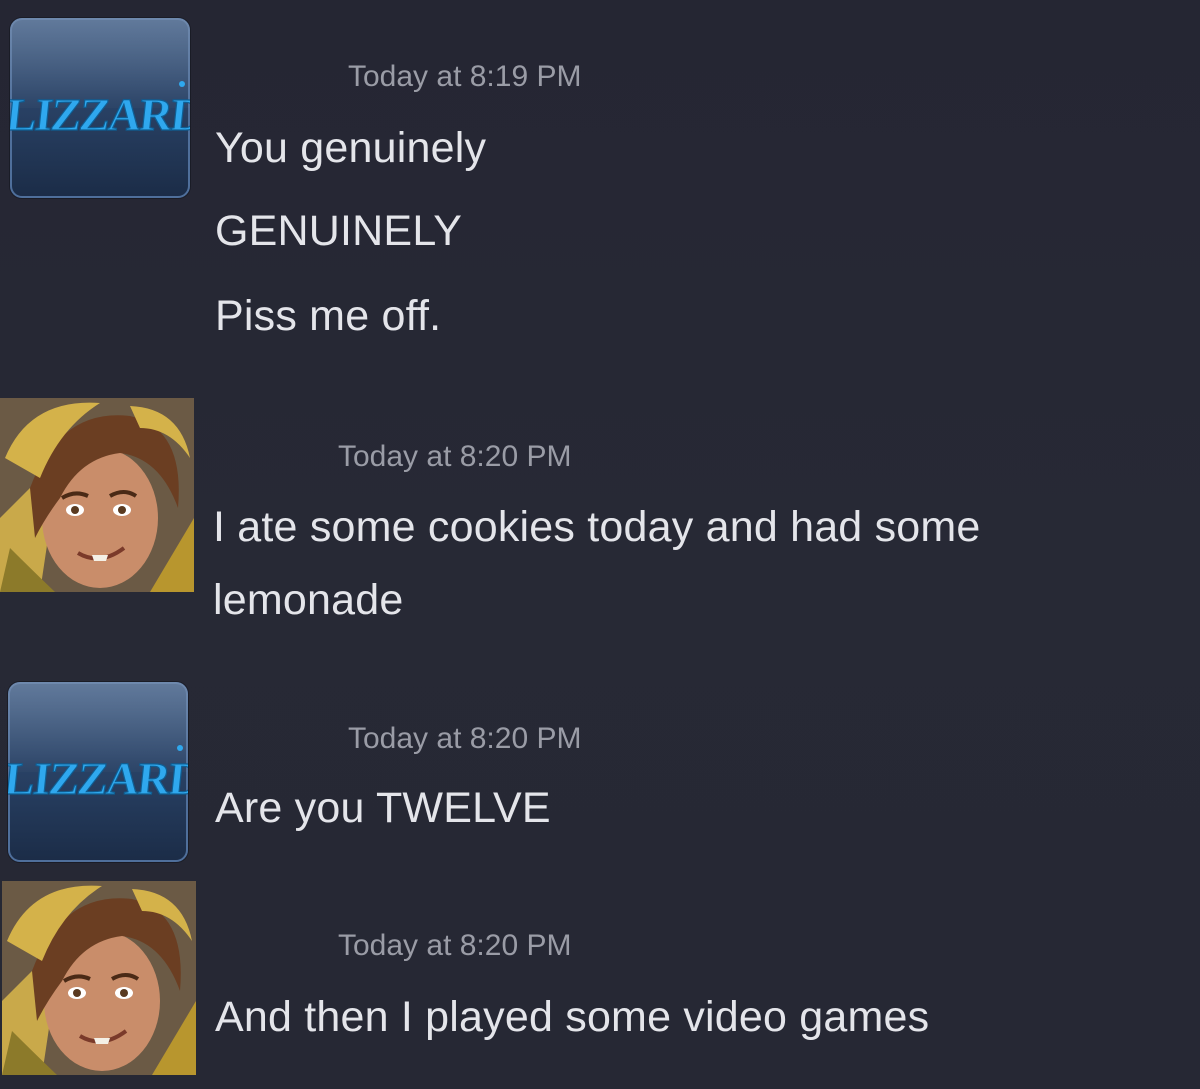 The height and width of the screenshot is (1089, 1200). Describe the element at coordinates (383, 808) in the screenshot. I see `message-text: Are you TWELVE` at that location.